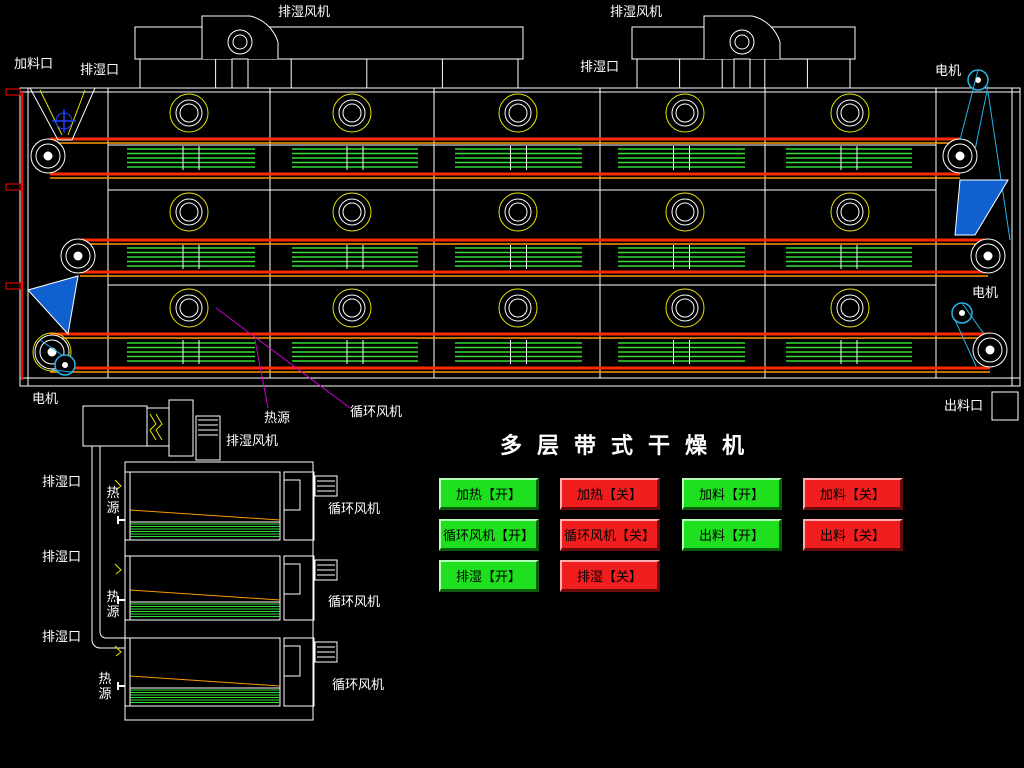 The image size is (1024, 768). I want to click on label-side-exhaust-port-2: 排湿口, so click(62, 557).